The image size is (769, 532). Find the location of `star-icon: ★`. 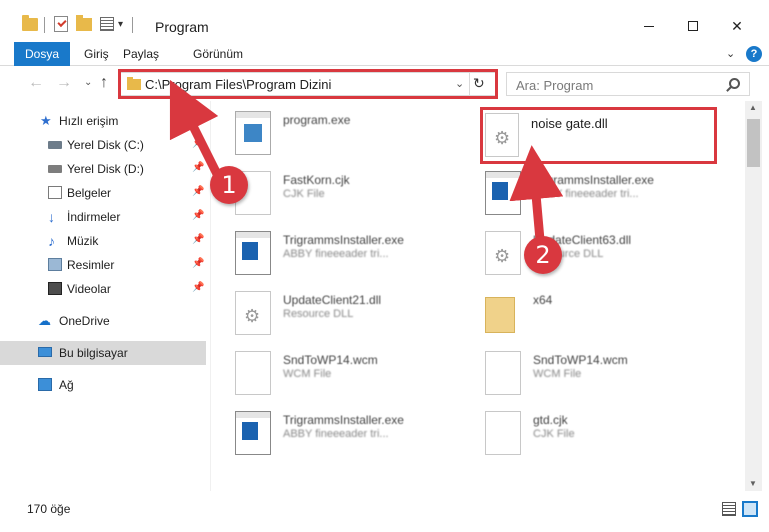

star-icon: ★ is located at coordinates (46, 120).